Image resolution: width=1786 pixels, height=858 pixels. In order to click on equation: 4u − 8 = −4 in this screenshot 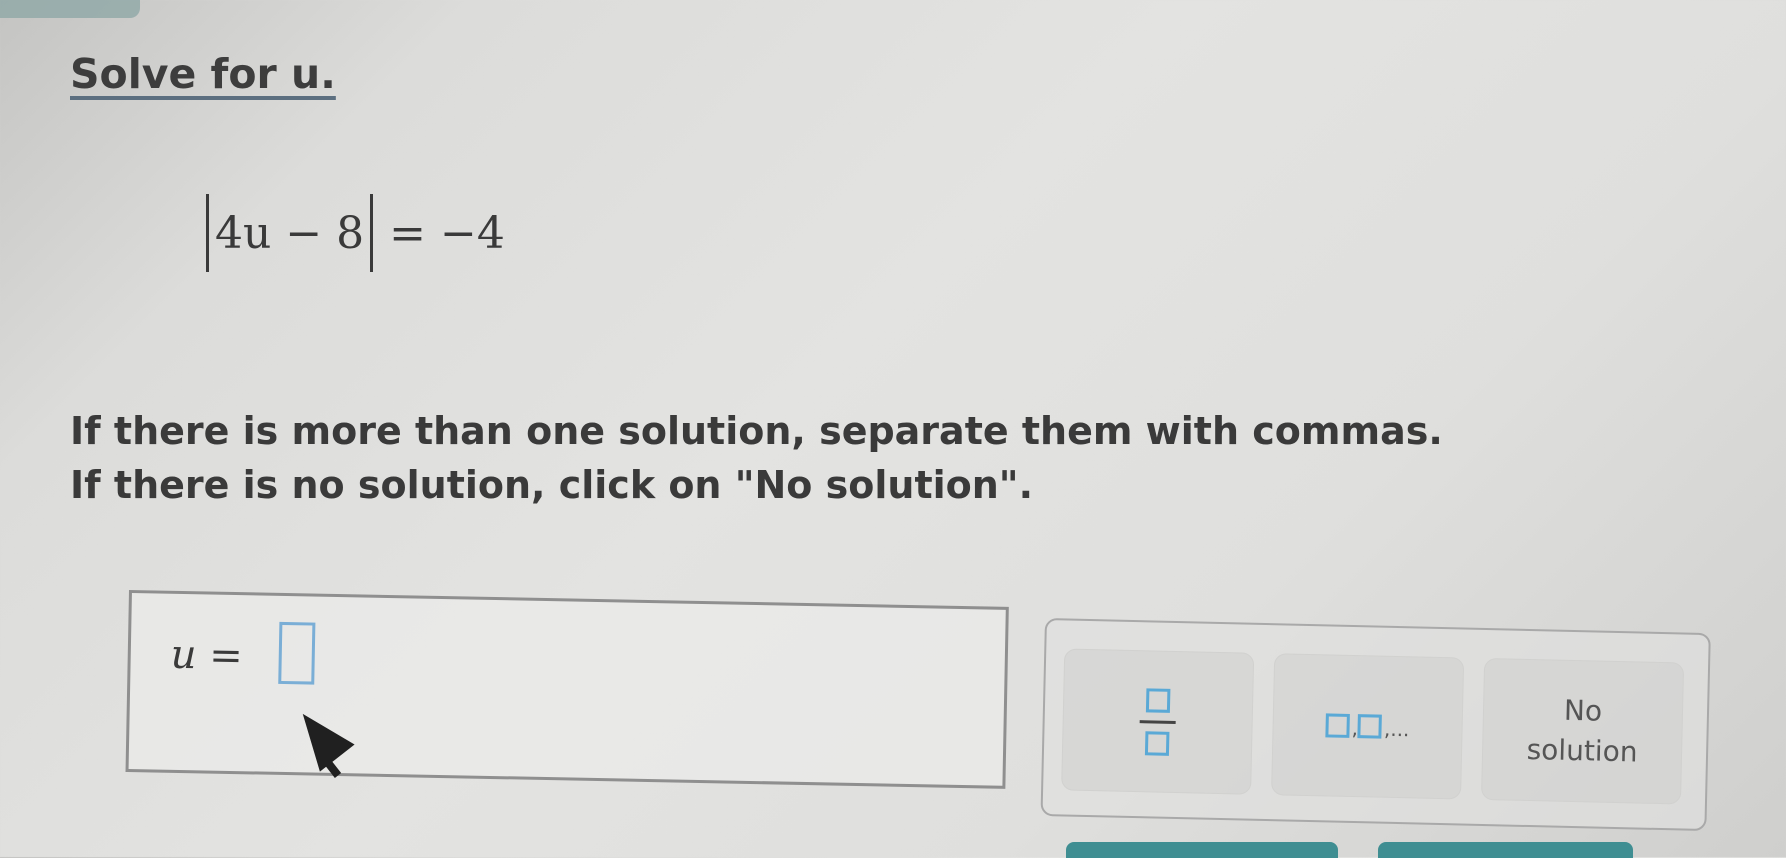, I will do `click(352, 233)`.